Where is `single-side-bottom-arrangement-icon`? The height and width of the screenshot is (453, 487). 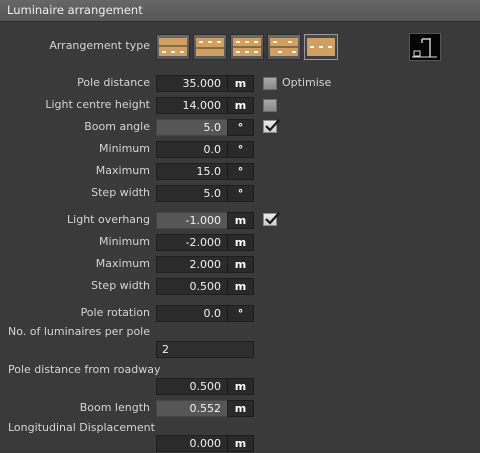
single-side-bottom-arrangement-icon is located at coordinates (173, 47).